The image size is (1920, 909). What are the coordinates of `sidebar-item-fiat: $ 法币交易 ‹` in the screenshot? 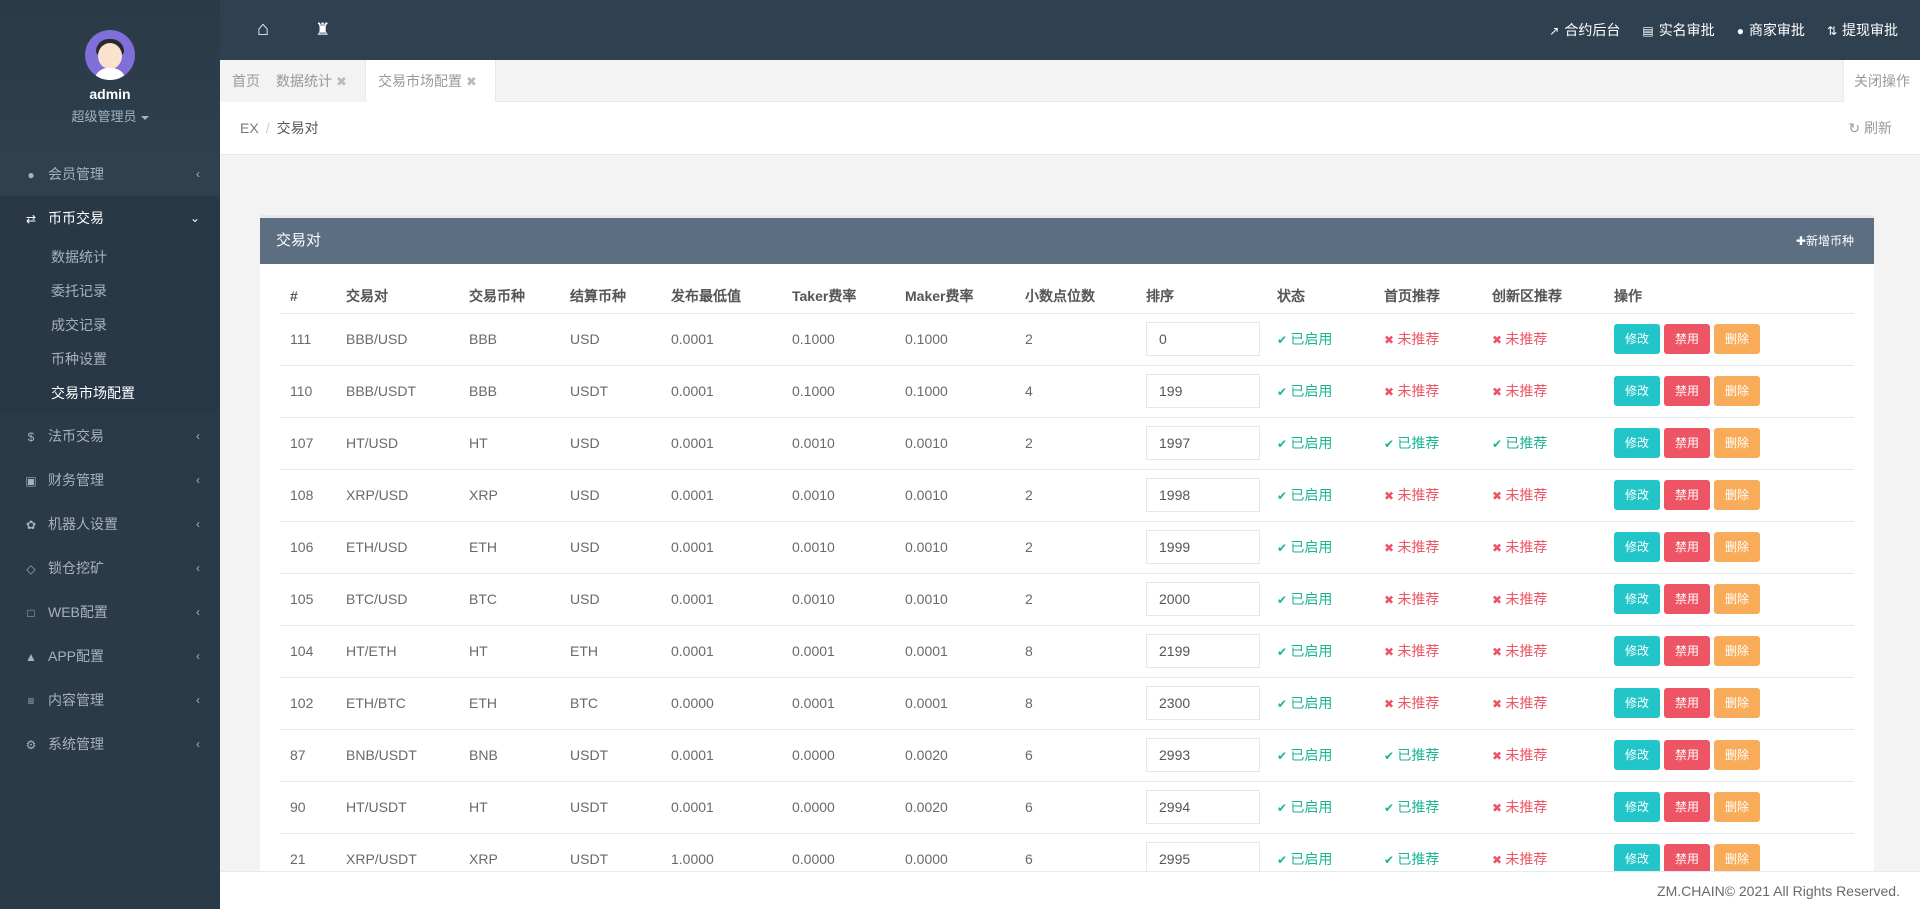 It's located at (110, 436).